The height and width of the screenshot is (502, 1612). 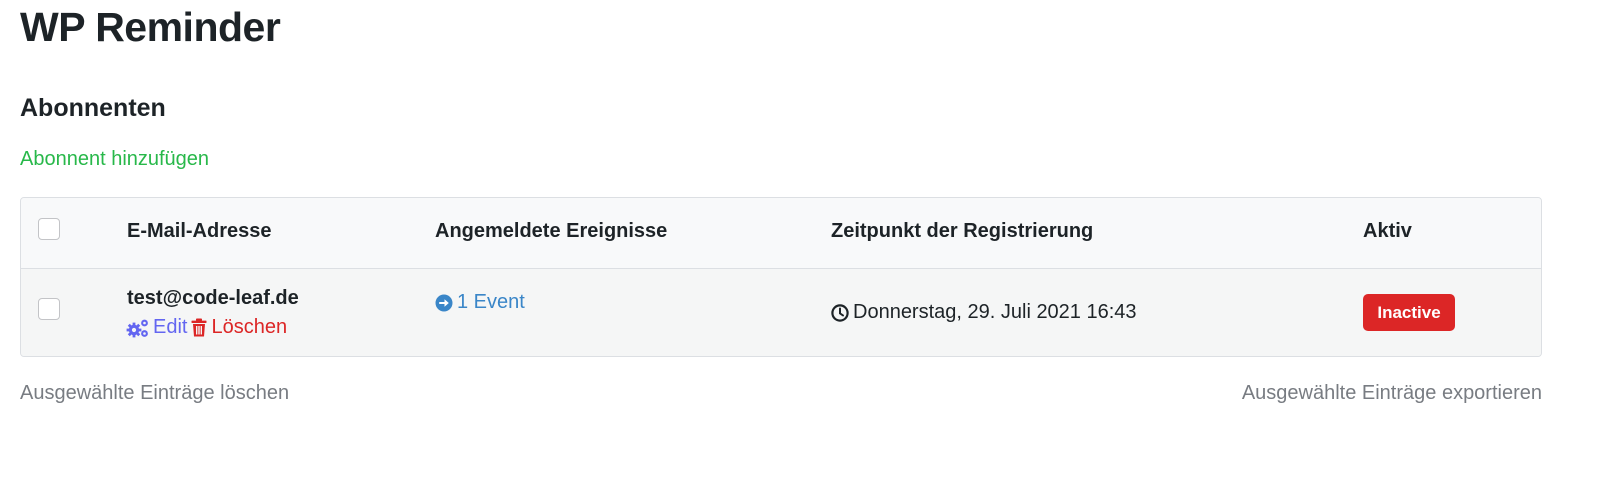 I want to click on delete-selected-link: Ausgewählte Einträge löschen, so click(x=154, y=393).